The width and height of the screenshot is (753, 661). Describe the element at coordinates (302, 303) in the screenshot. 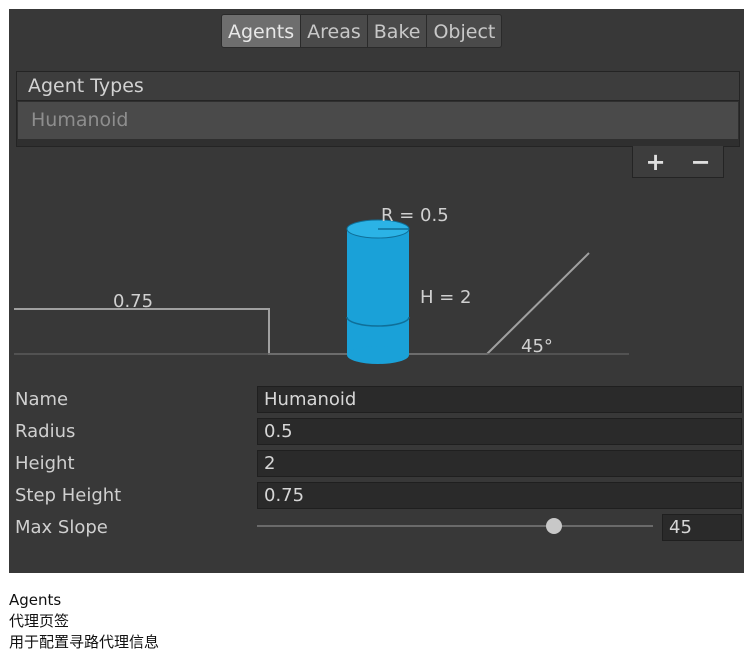

I see `step-ground-line` at that location.